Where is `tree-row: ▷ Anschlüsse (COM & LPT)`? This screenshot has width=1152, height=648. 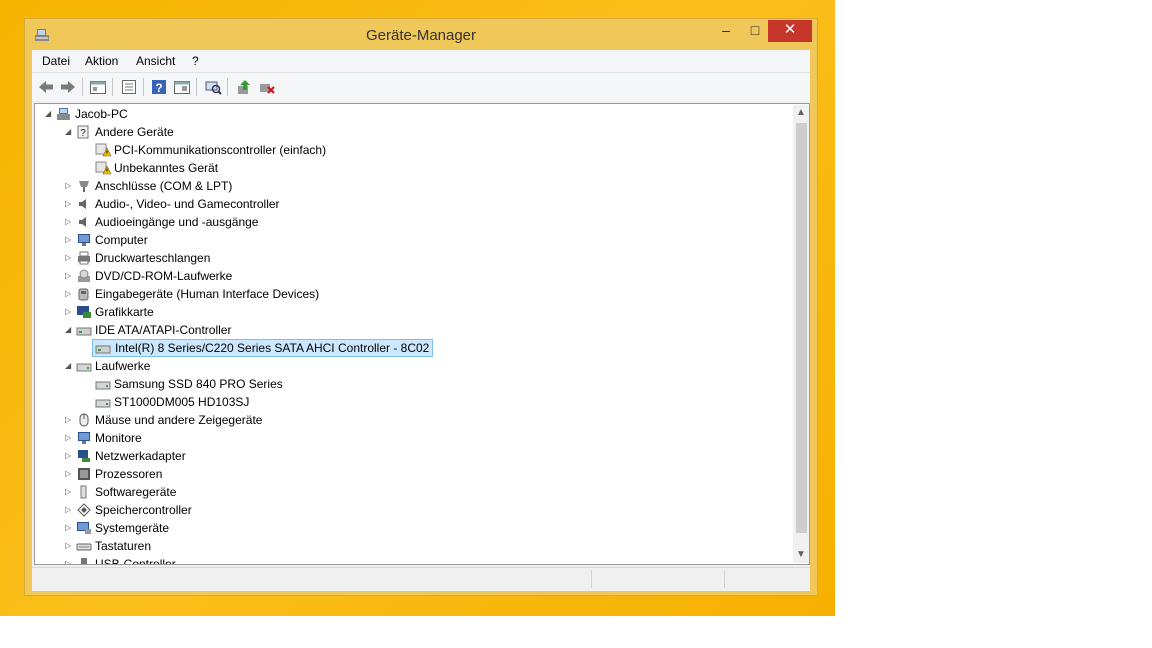 tree-row: ▷ Anschlüsse (COM & LPT) is located at coordinates (412, 186).